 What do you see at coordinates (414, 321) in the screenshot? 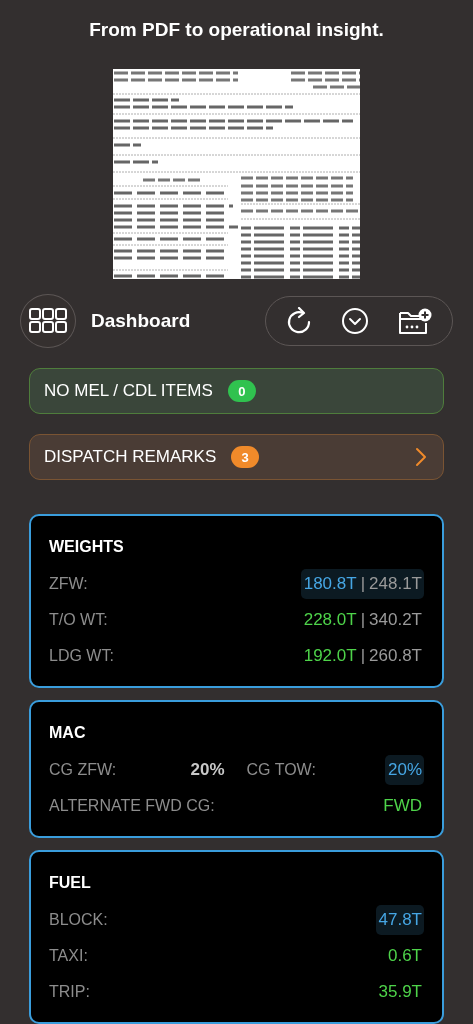
I see `folder-plus-icon` at bounding box center [414, 321].